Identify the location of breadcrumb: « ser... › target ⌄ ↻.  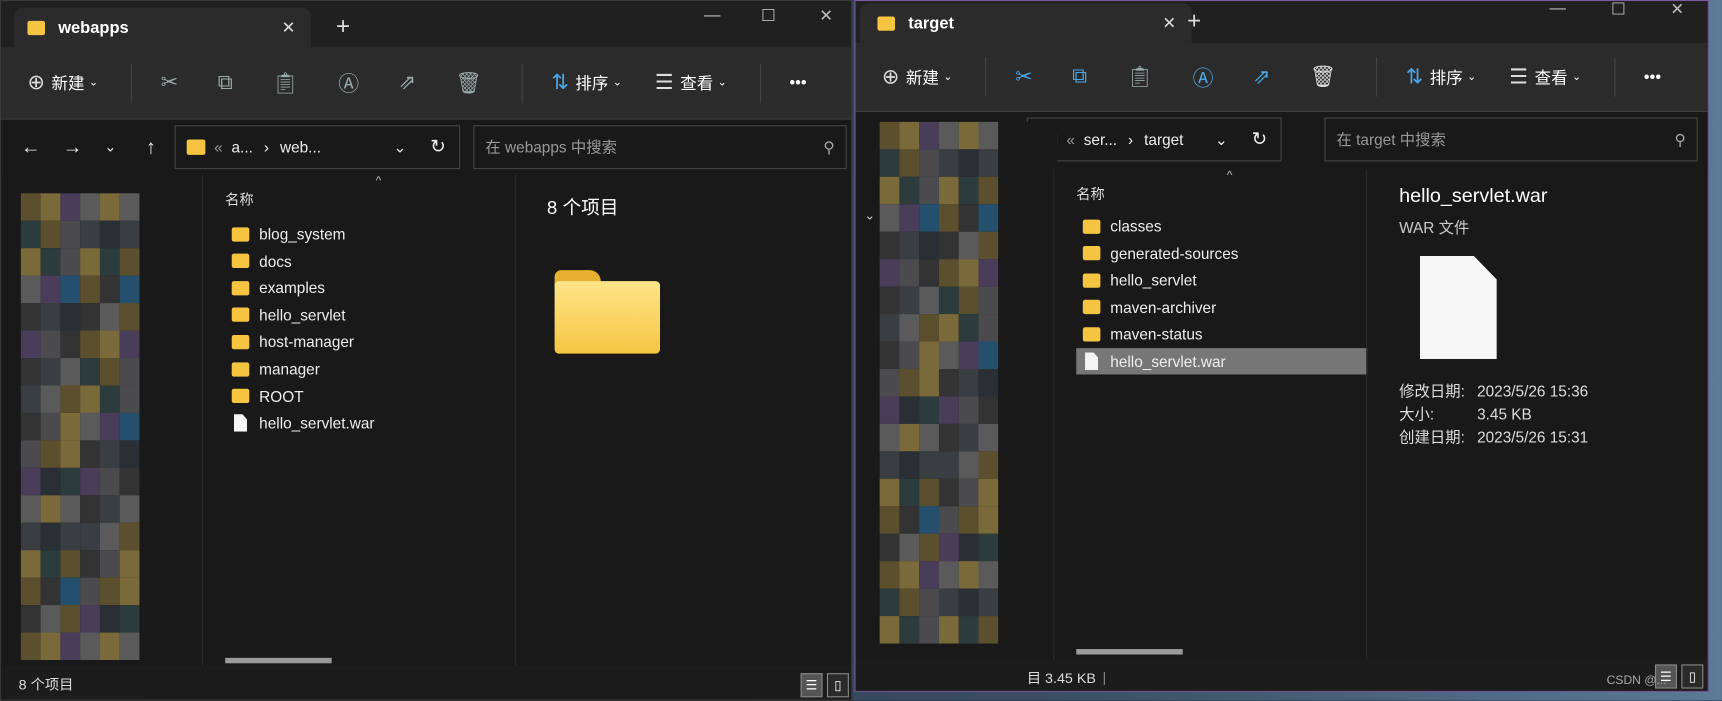
(1154, 139).